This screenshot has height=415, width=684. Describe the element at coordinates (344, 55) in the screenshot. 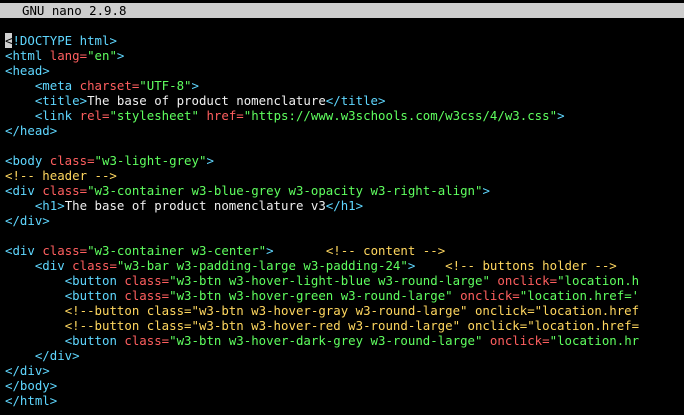

I see `code-line: <html lang="en">` at that location.